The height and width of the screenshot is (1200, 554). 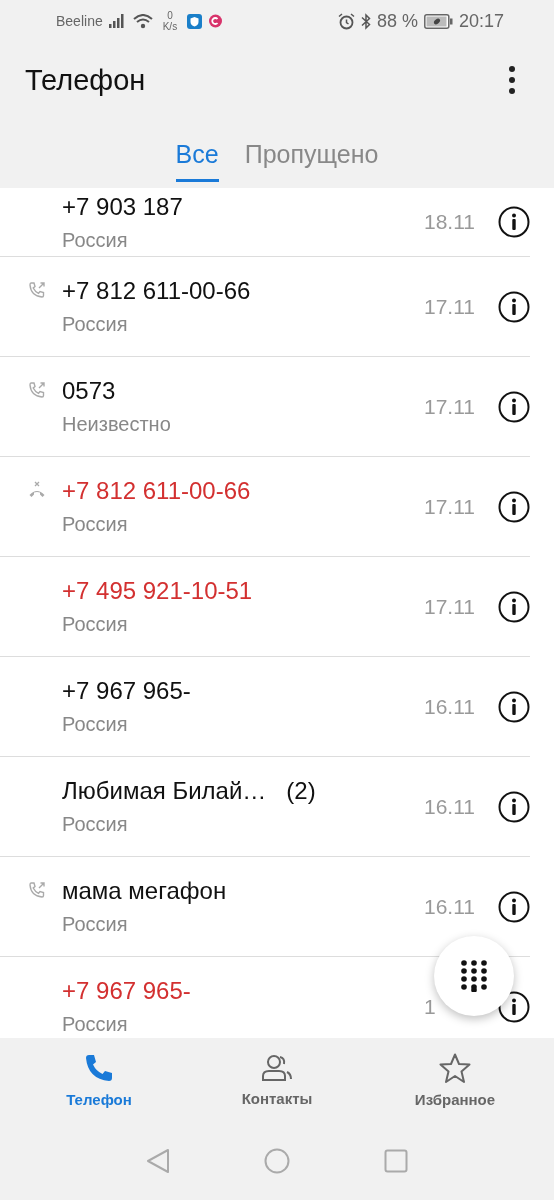 I want to click on tab: Пропущено, so click(x=311, y=159).